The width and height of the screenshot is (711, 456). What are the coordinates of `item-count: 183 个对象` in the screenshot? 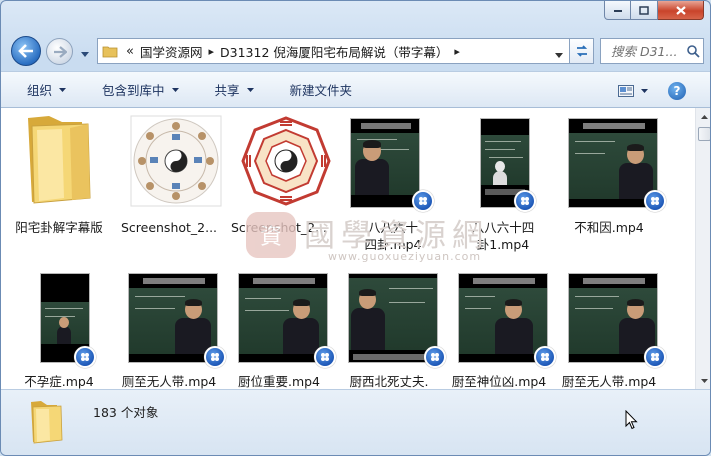 It's located at (126, 412).